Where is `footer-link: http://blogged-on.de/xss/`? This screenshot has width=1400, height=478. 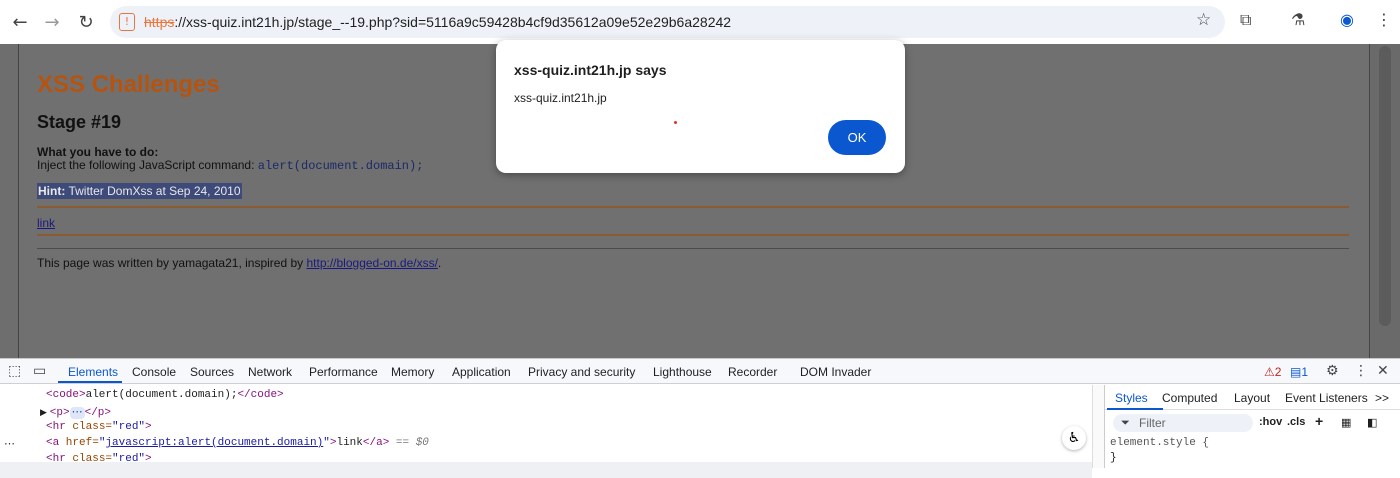 footer-link: http://blogged-on.de/xss/ is located at coordinates (371, 263).